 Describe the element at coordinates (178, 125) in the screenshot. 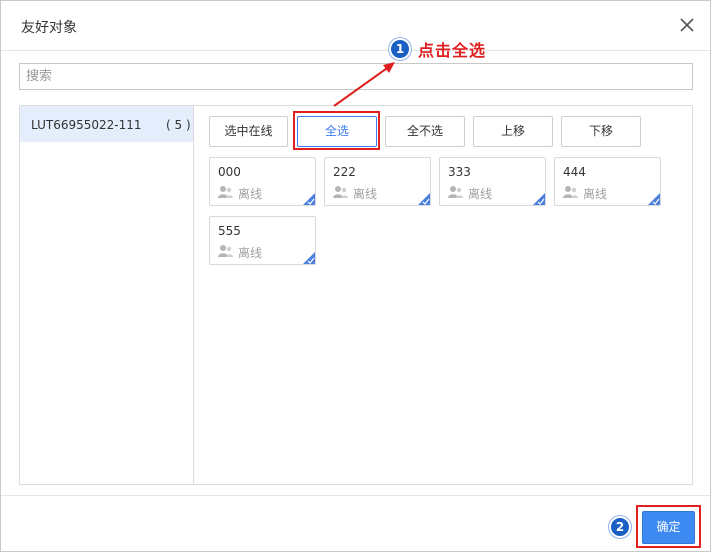

I see `group-count: ( 5 )` at that location.